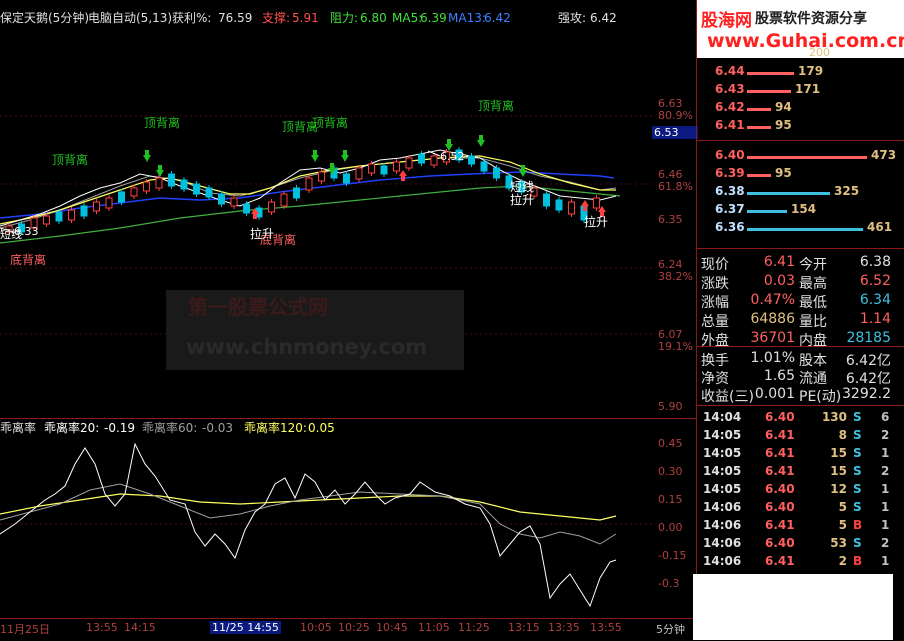  Describe the element at coordinates (838, 471) in the screenshot. I see `trade-volume: 15` at that location.